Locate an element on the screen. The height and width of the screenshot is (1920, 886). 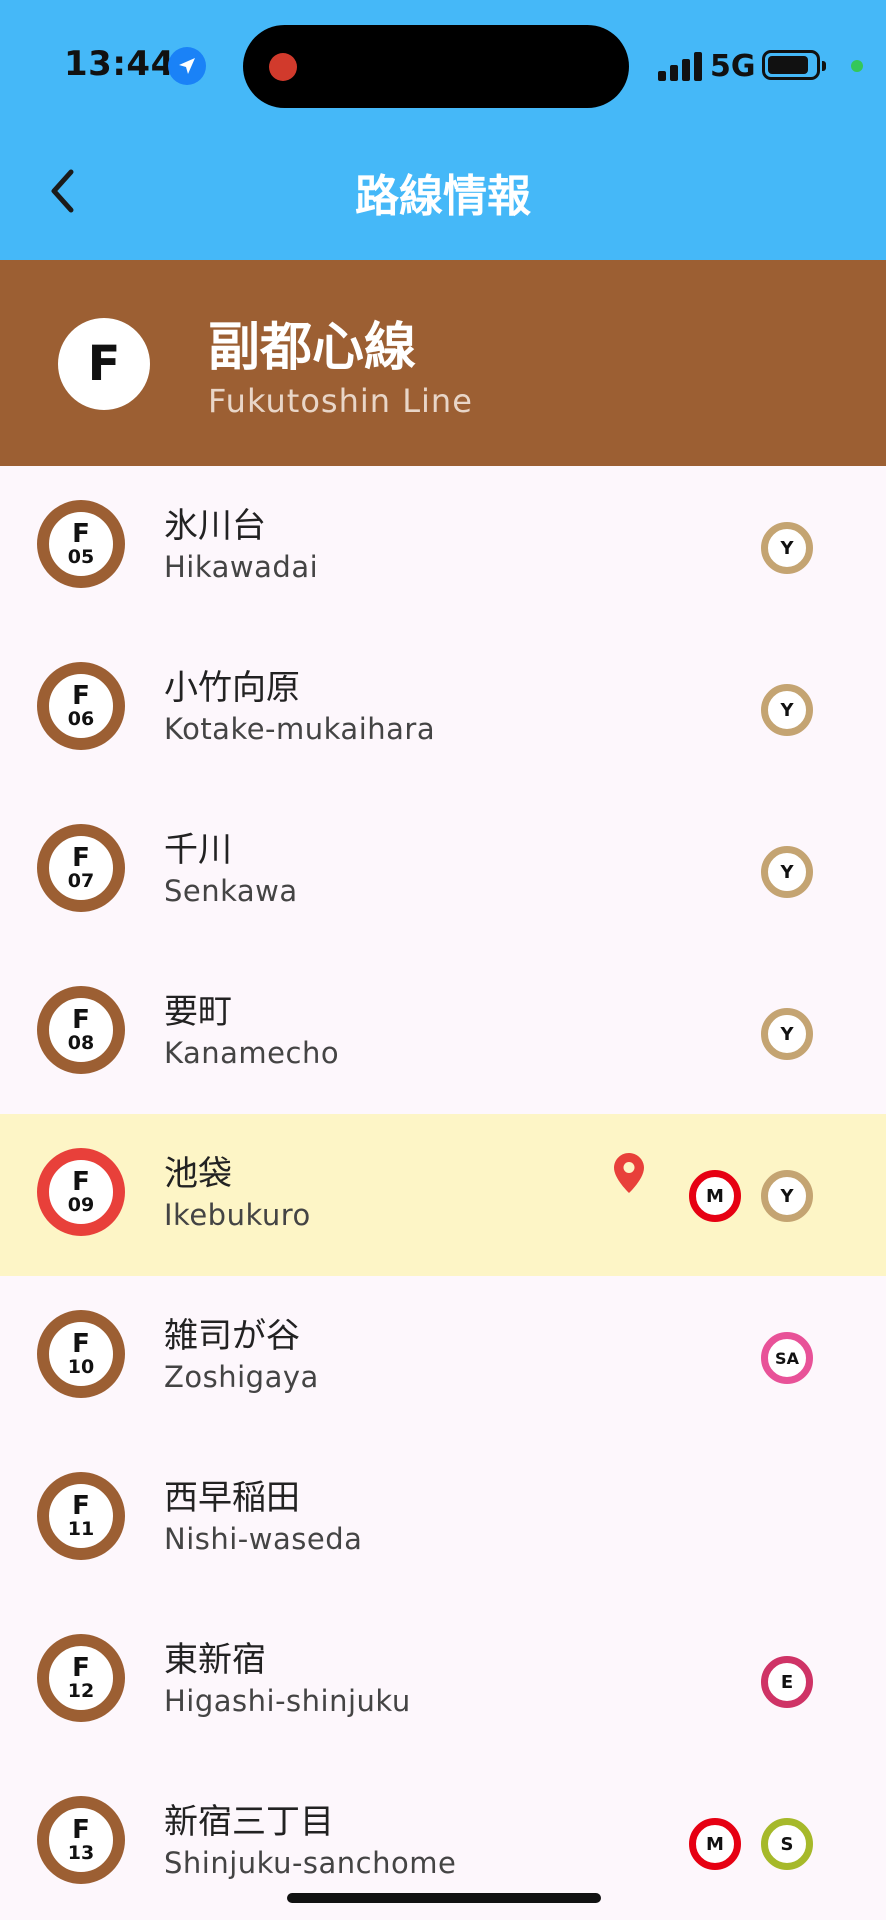
station-name-english: Hikawadai is located at coordinates (241, 567).